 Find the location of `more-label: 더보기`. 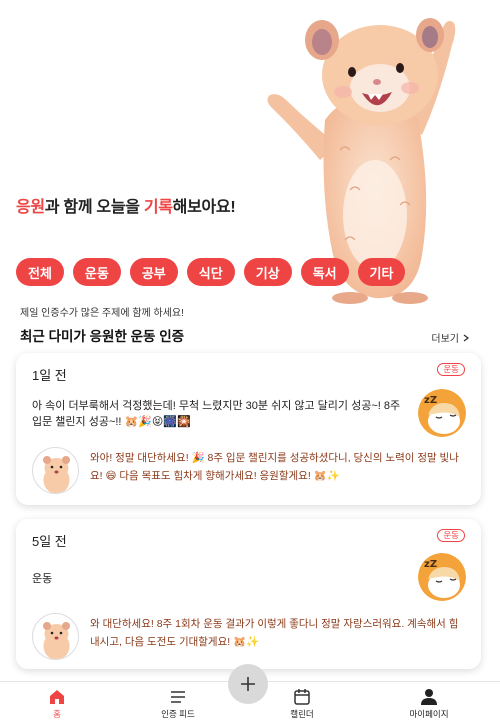

more-label: 더보기 is located at coordinates (445, 339).